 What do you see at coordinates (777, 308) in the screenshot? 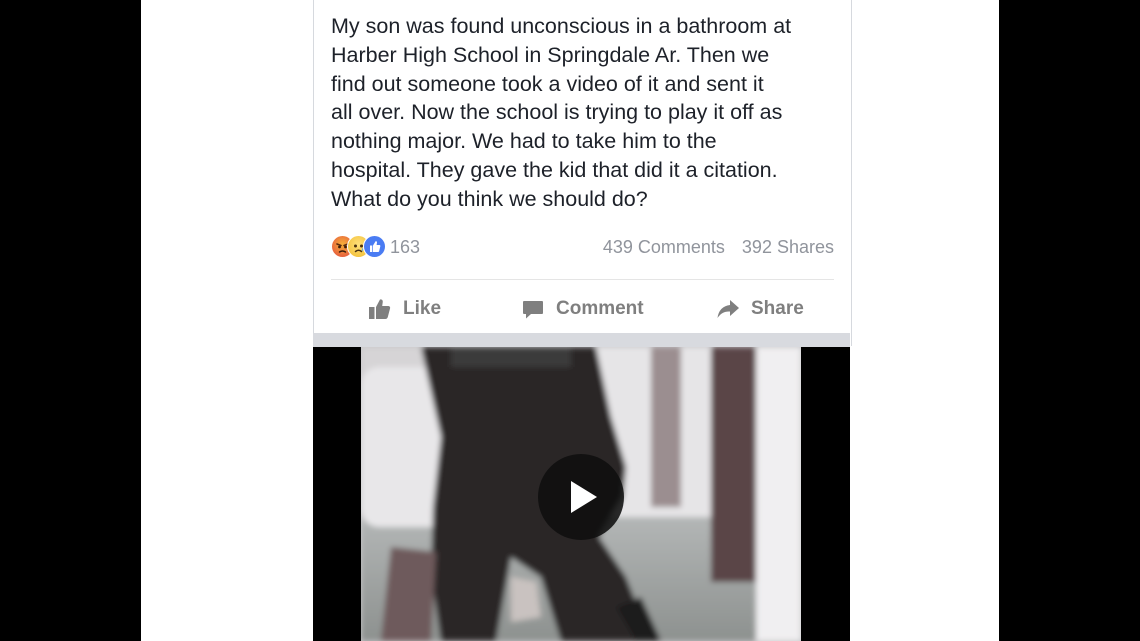
I see `share-label: Share` at bounding box center [777, 308].